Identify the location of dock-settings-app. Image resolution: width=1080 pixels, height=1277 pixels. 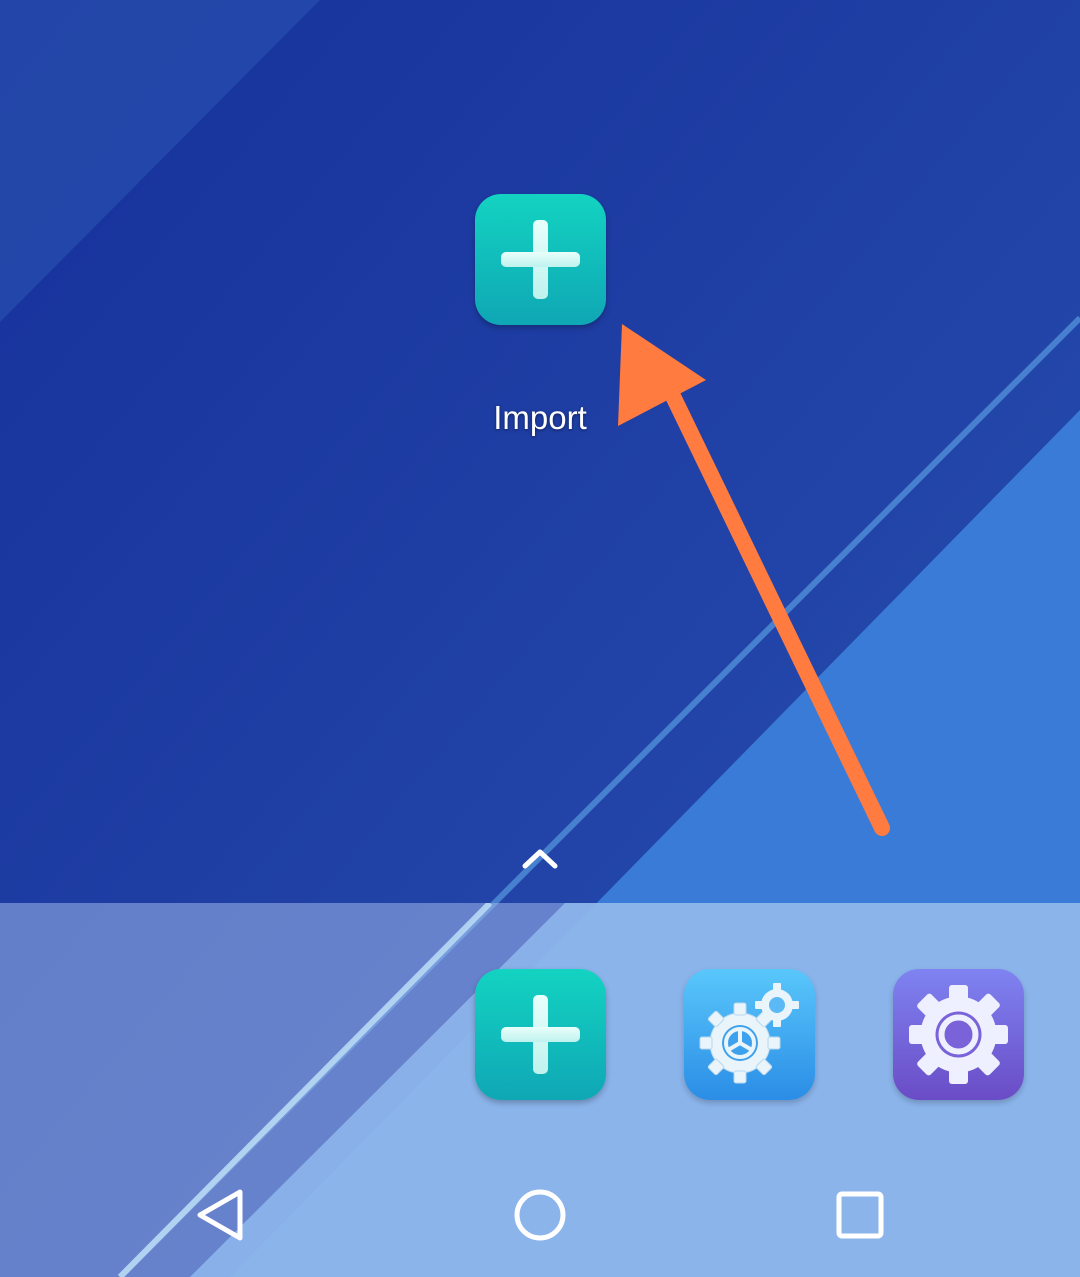
(958, 1034).